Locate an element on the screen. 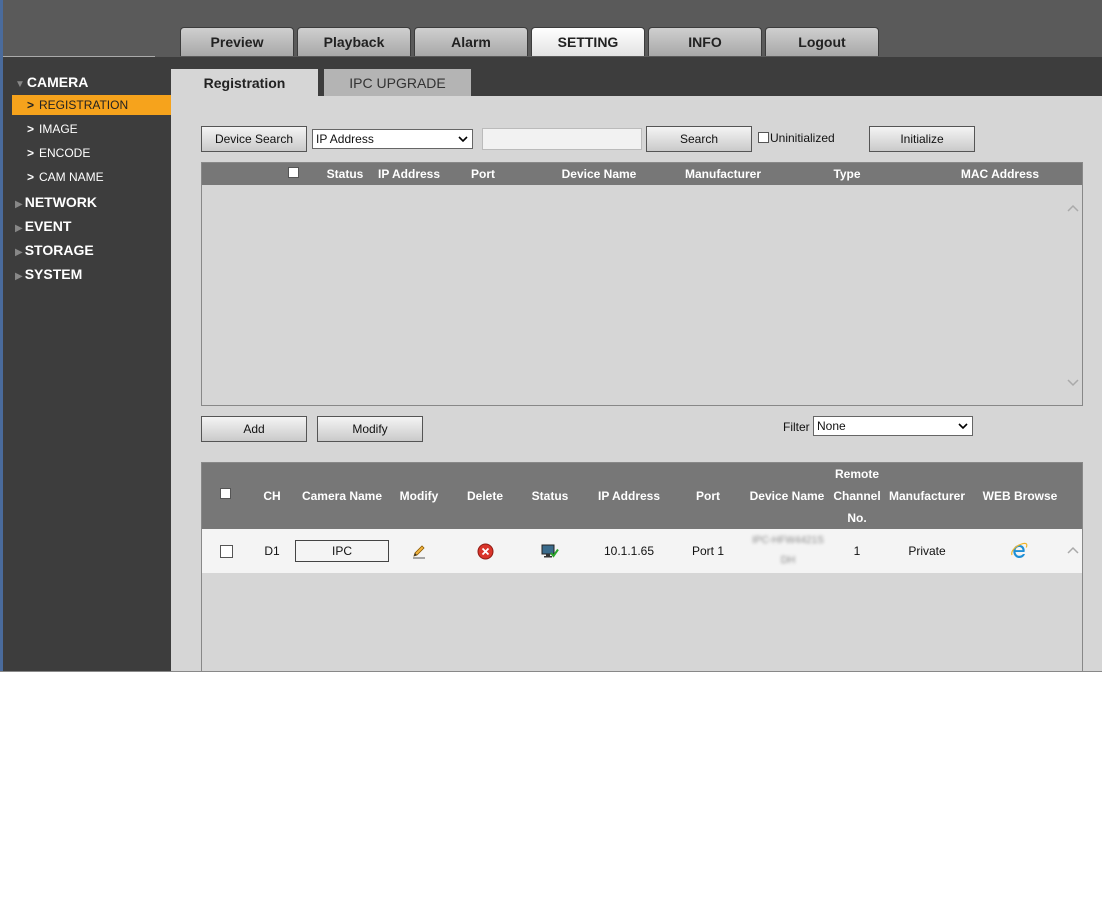 The width and height of the screenshot is (1102, 900). filter-select: None is located at coordinates (893, 426).